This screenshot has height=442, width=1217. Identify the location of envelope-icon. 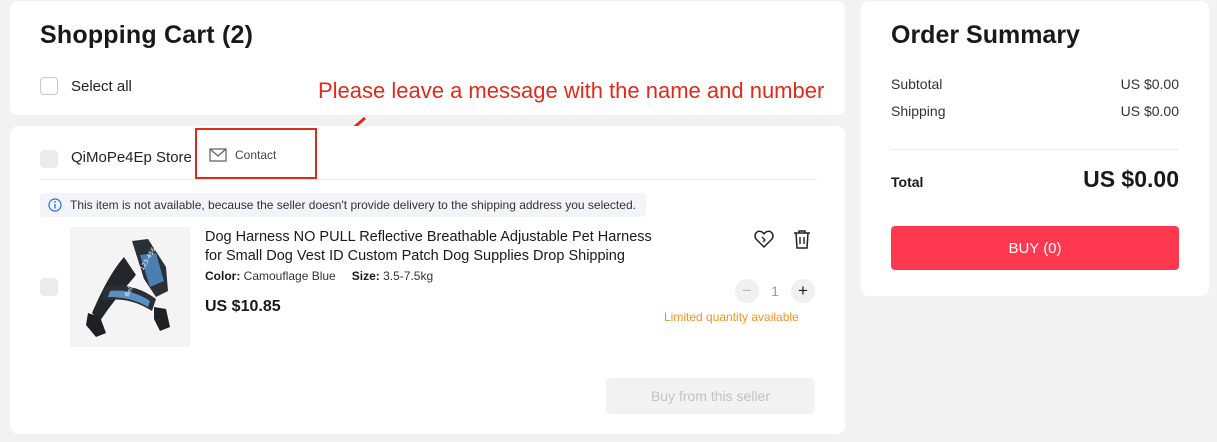
(218, 155).